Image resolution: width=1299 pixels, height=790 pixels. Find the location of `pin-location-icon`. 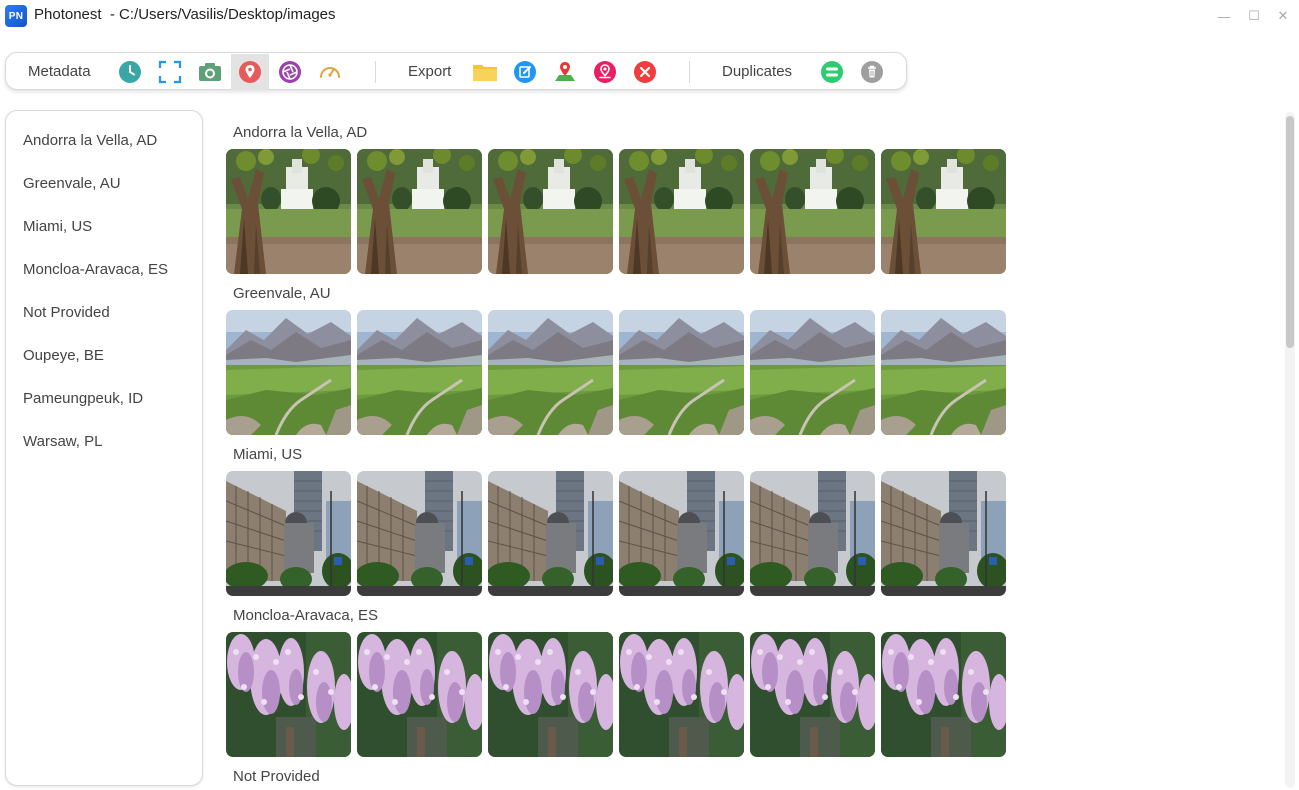

pin-location-icon is located at coordinates (605, 72).